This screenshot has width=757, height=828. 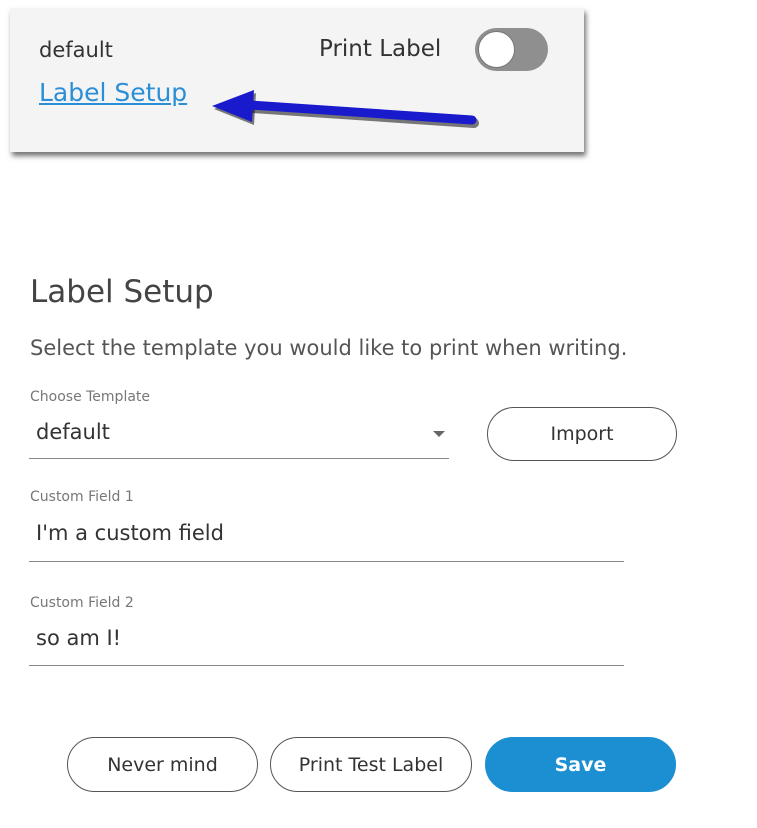 What do you see at coordinates (496, 49) in the screenshot?
I see `toggle-knob` at bounding box center [496, 49].